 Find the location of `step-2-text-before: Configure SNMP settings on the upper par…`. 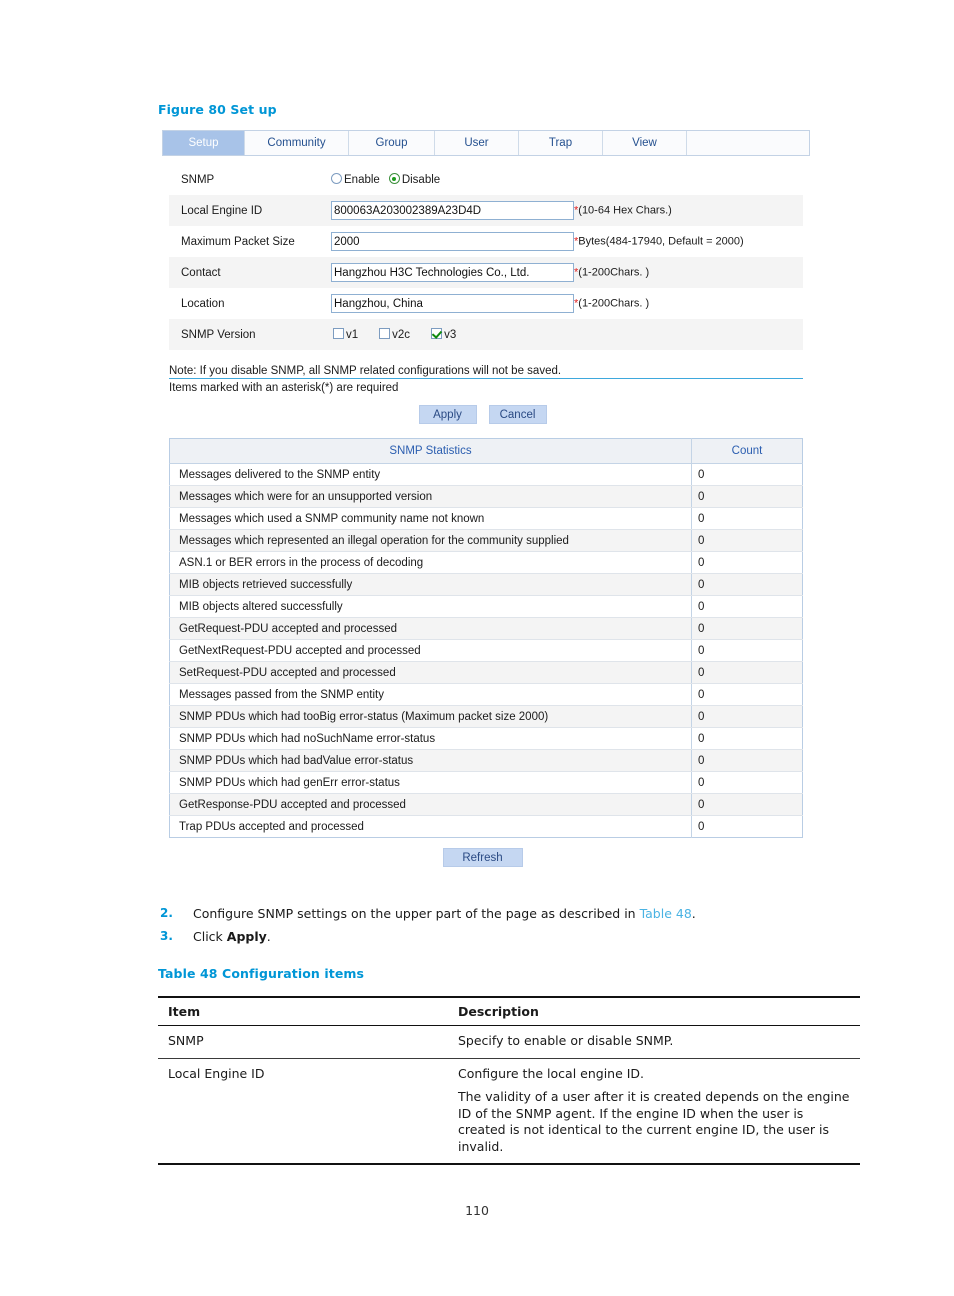

step-2-text-before: Configure SNMP settings on the upper par… is located at coordinates (416, 913).